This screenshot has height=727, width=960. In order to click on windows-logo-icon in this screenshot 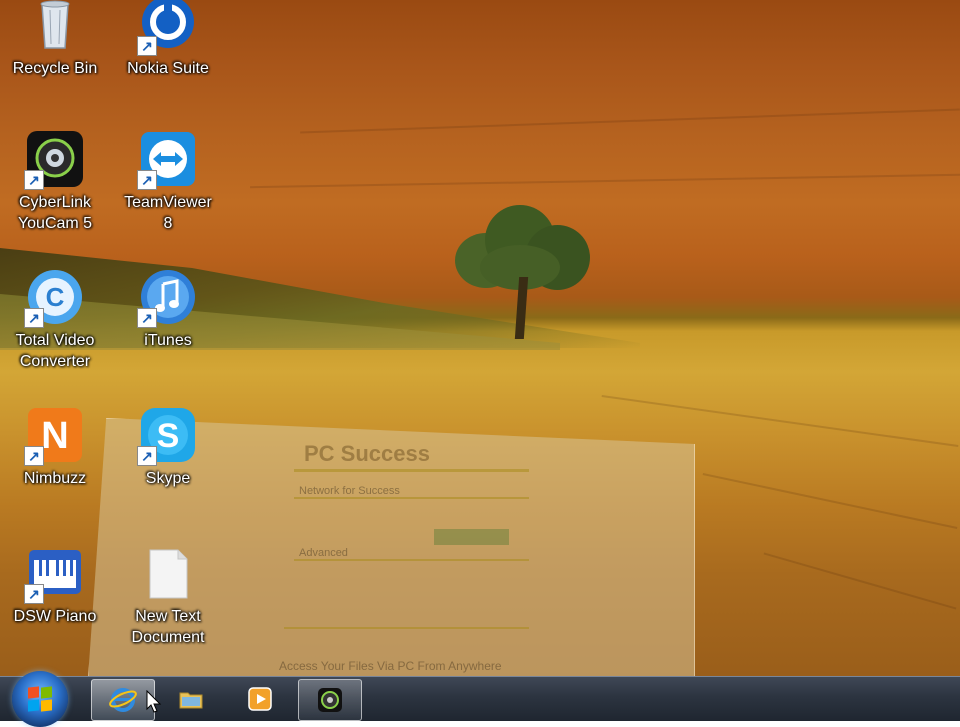, I will do `click(40, 699)`.